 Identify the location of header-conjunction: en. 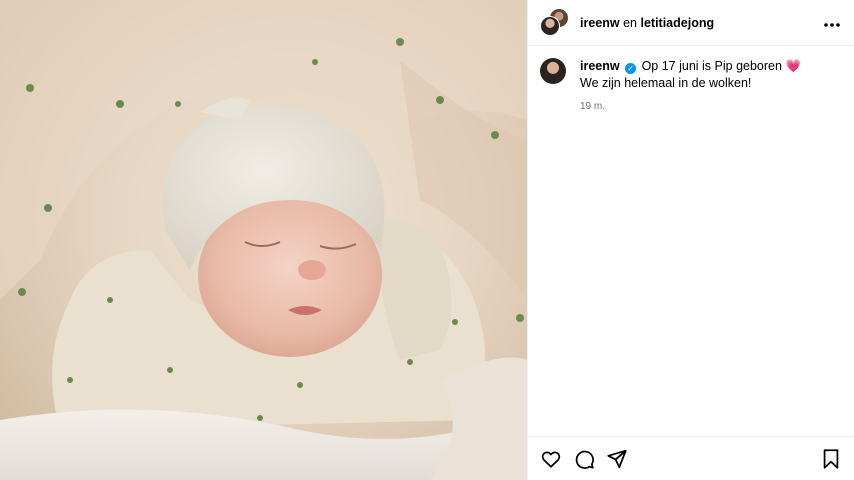
(630, 22).